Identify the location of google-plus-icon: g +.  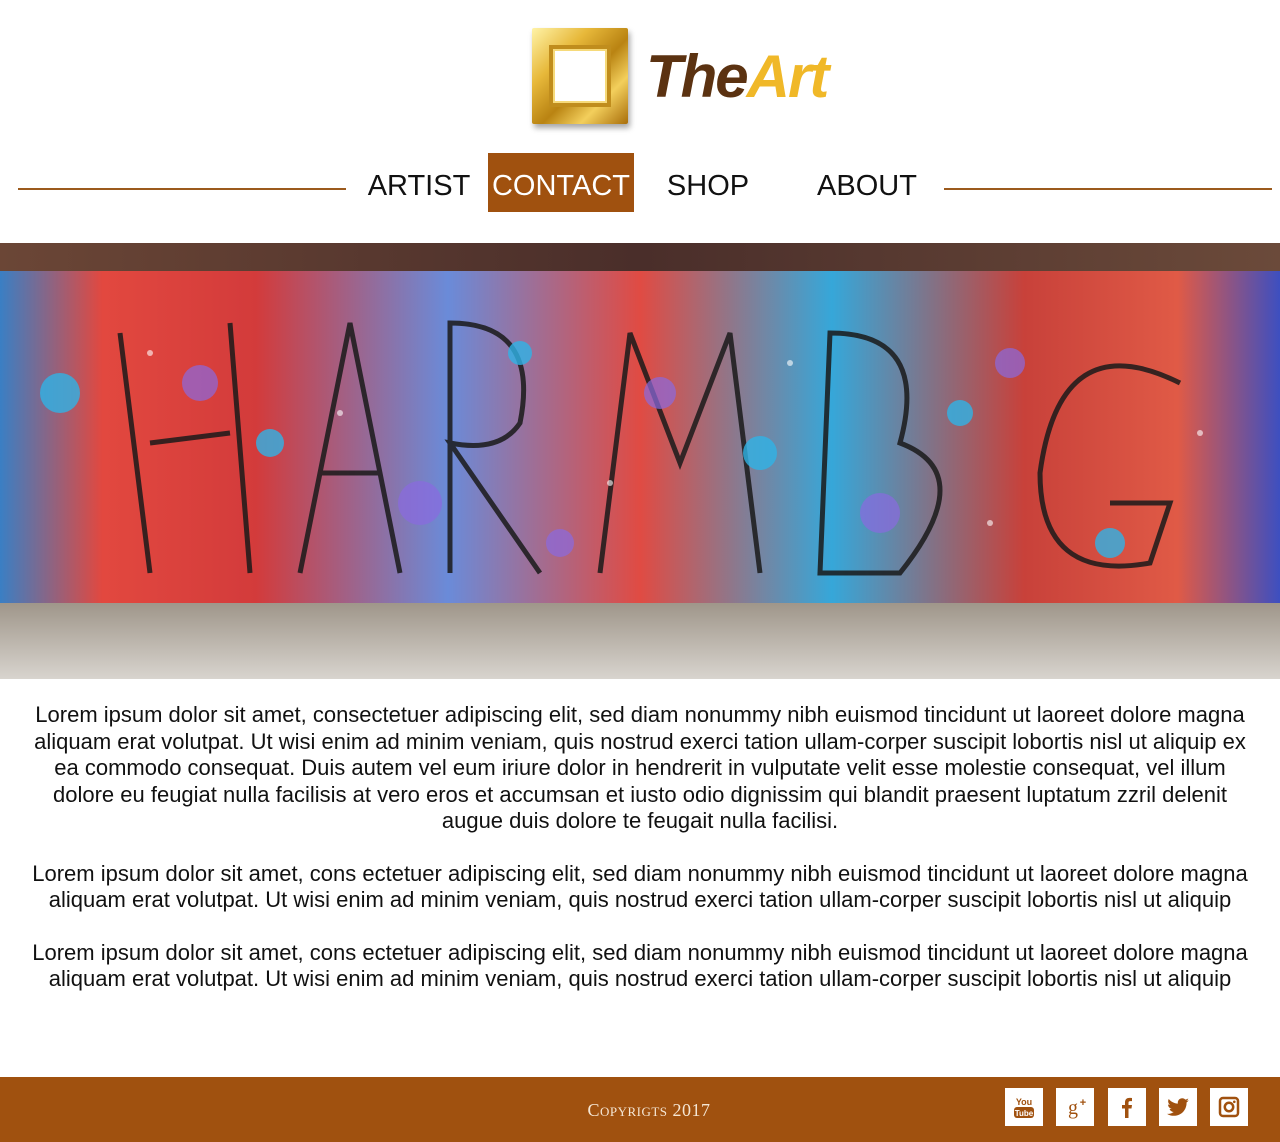
(1075, 1107).